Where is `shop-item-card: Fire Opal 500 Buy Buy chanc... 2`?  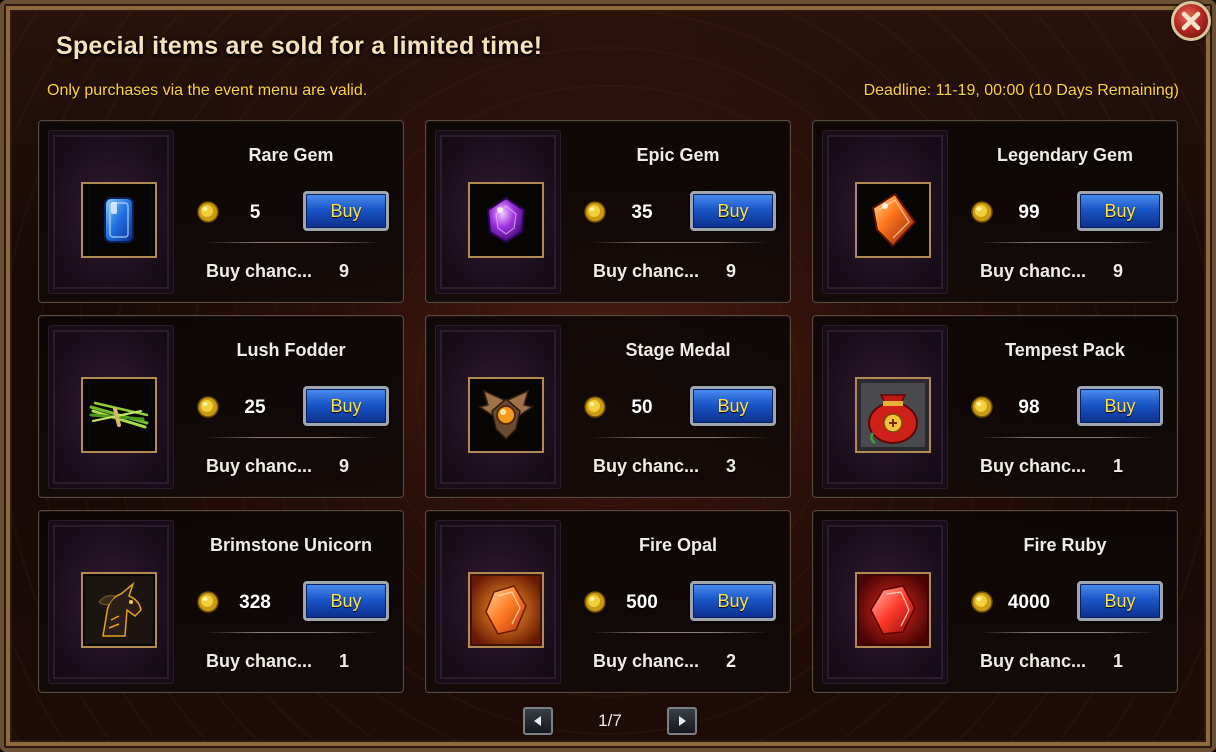
shop-item-card: Fire Opal 500 Buy Buy chanc... 2 is located at coordinates (608, 601).